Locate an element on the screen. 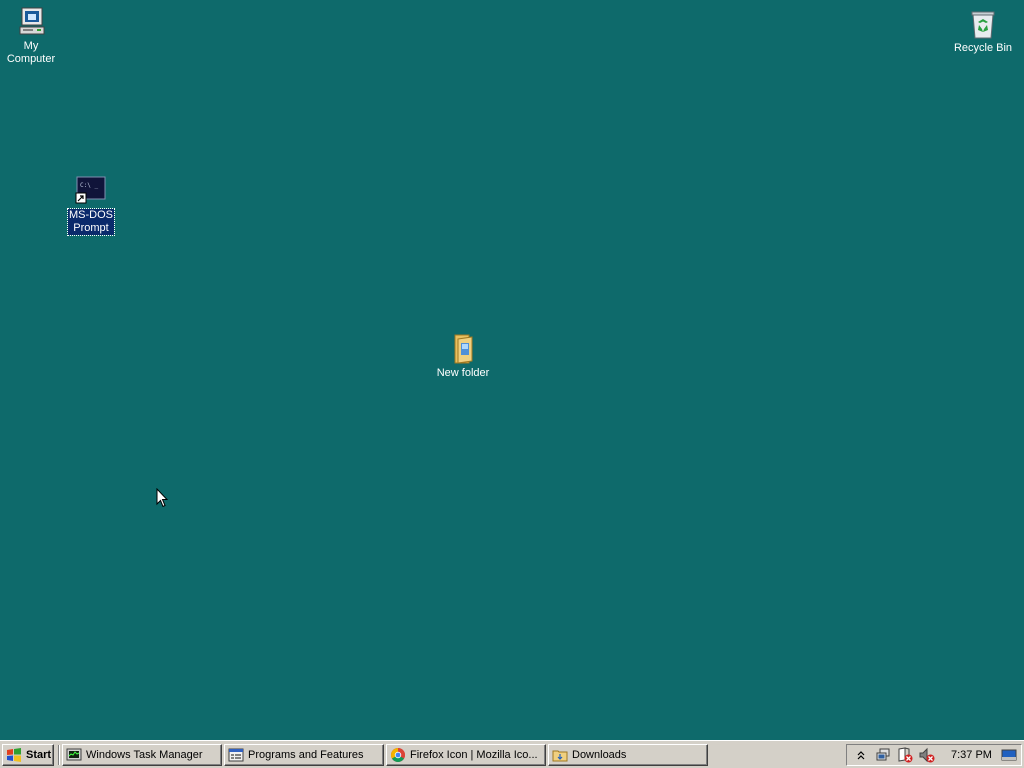  start-label: Start is located at coordinates (39, 755).